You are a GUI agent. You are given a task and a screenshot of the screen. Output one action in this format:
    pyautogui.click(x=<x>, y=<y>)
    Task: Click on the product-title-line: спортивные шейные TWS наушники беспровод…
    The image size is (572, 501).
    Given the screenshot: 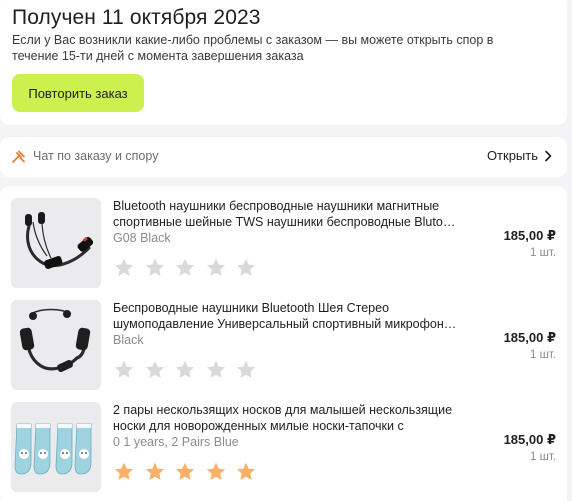 What is the action you would take?
    pyautogui.click(x=285, y=222)
    